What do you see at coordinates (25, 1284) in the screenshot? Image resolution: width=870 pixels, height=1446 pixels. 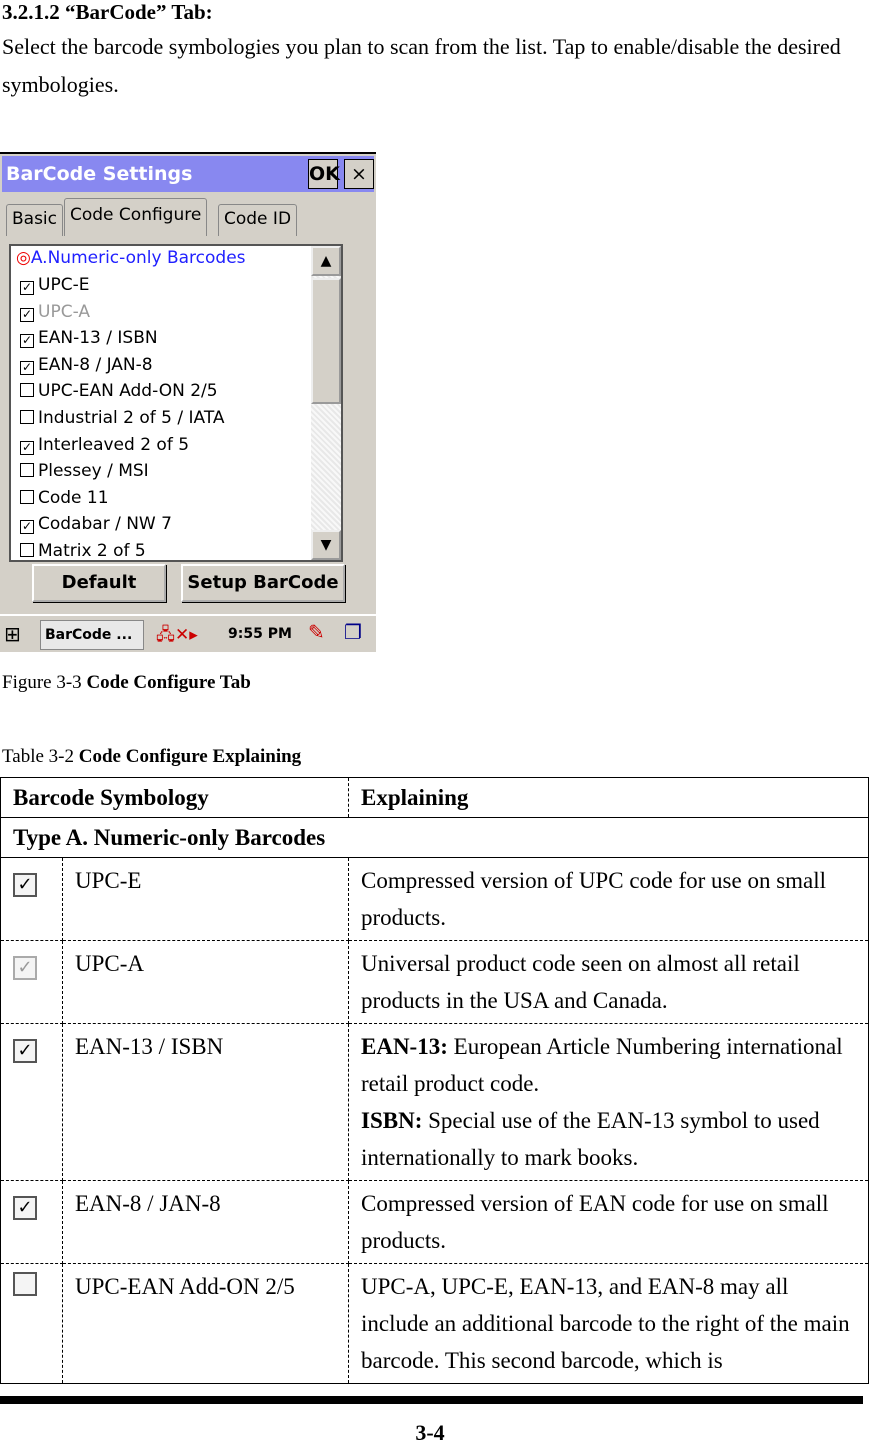 I see `checkbox-icon` at bounding box center [25, 1284].